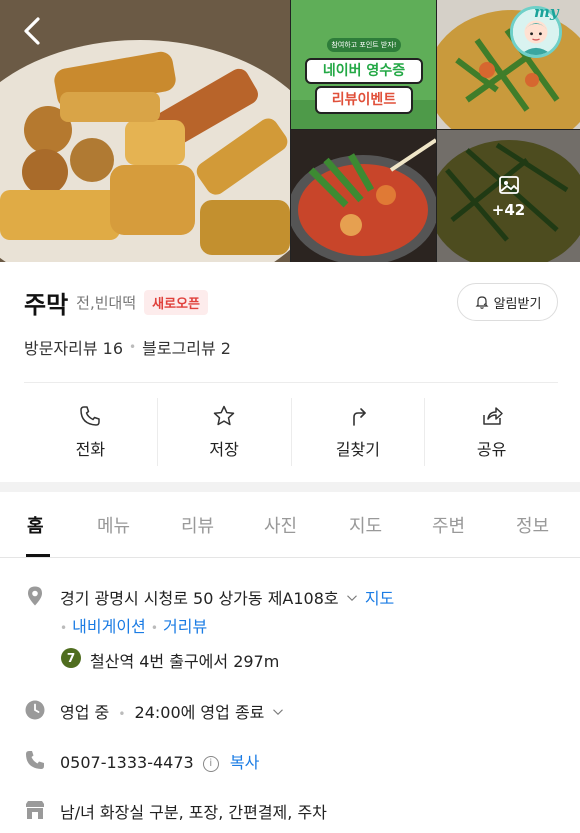  Describe the element at coordinates (517, 304) in the screenshot. I see `alarm-button-label: 알림받기` at that location.